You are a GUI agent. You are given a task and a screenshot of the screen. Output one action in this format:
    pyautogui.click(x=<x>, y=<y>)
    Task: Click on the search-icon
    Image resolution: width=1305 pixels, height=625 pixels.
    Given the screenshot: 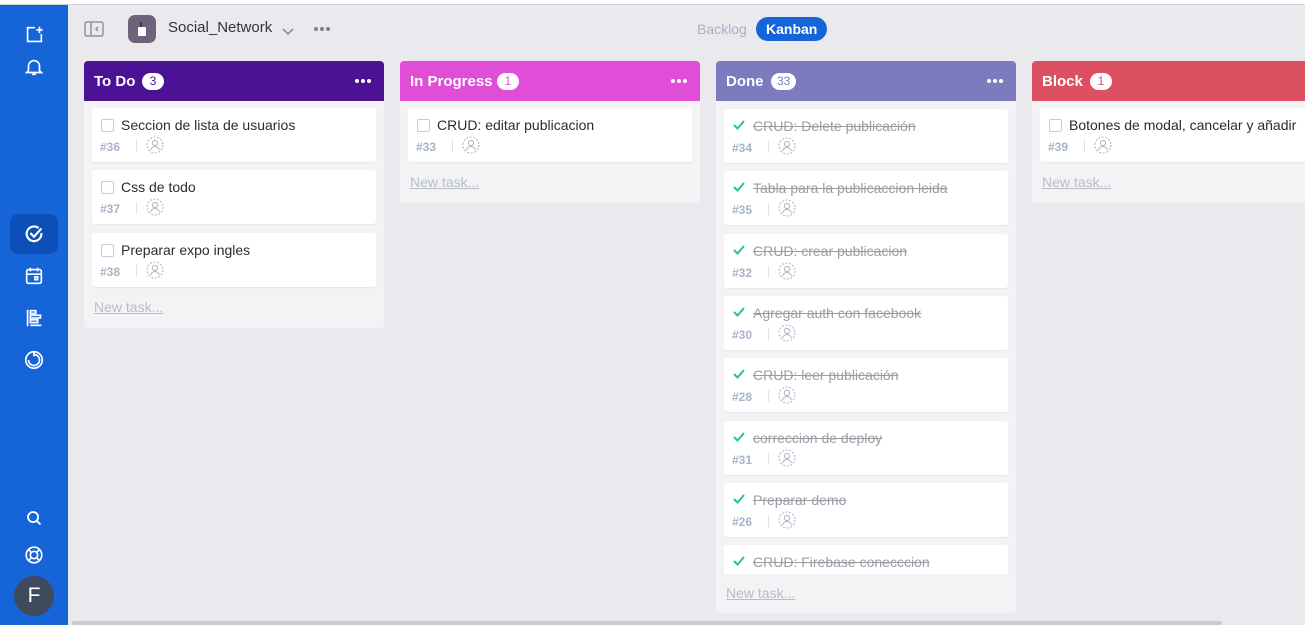 What is the action you would take?
    pyautogui.click(x=34, y=518)
    